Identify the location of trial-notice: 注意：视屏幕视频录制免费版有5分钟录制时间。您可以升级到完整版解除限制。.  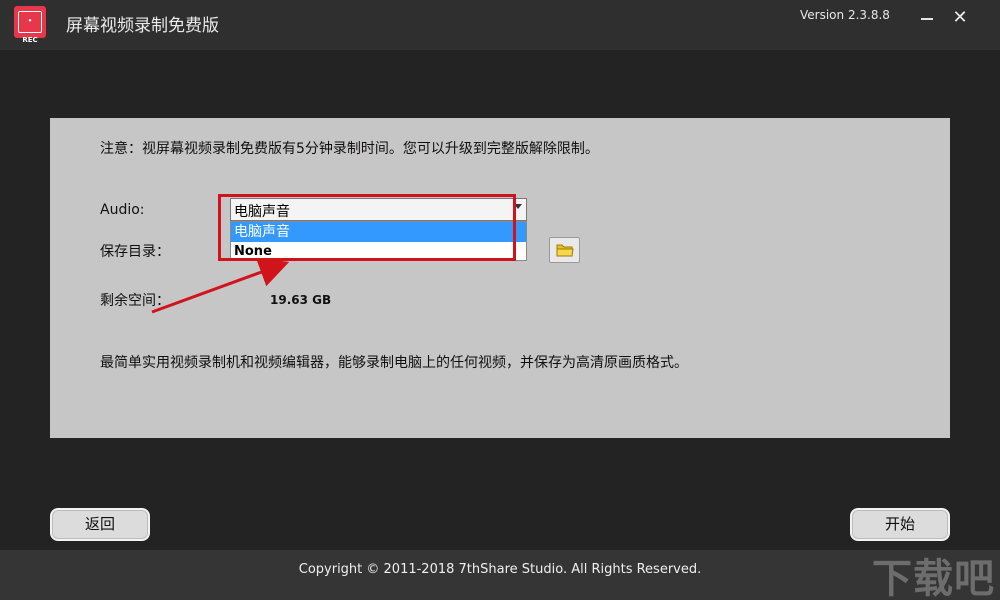
(349, 149).